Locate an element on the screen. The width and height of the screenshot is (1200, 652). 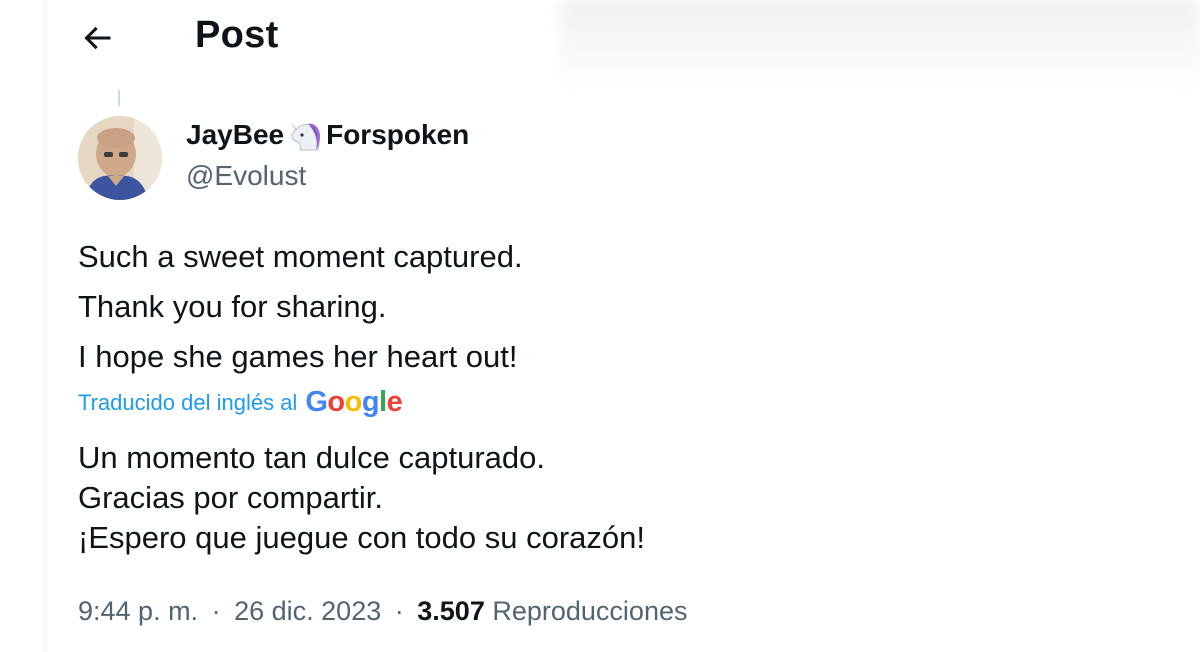
post-text-line: Such a sweet moment captured. is located at coordinates (300, 256).